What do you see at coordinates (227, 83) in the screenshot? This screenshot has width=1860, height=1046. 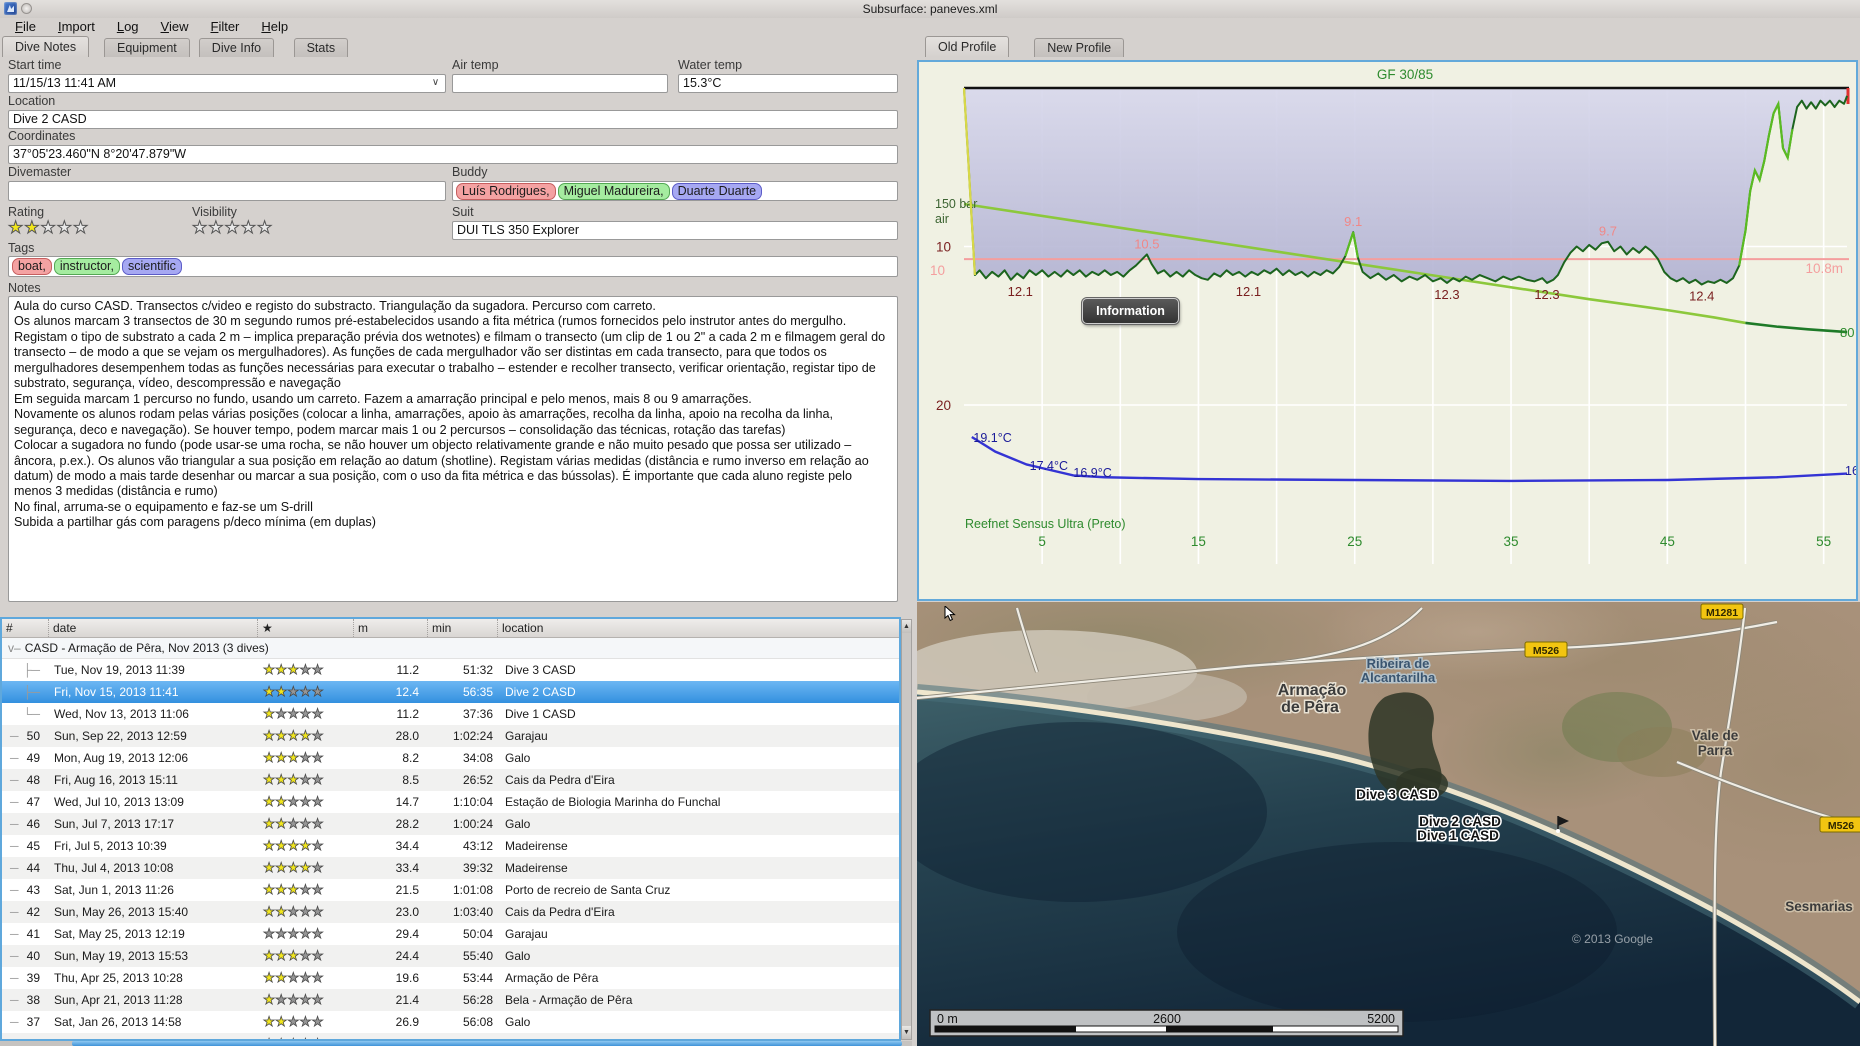 I see `start-time-combobox: 11/15/13 11:41 AM ∨` at bounding box center [227, 83].